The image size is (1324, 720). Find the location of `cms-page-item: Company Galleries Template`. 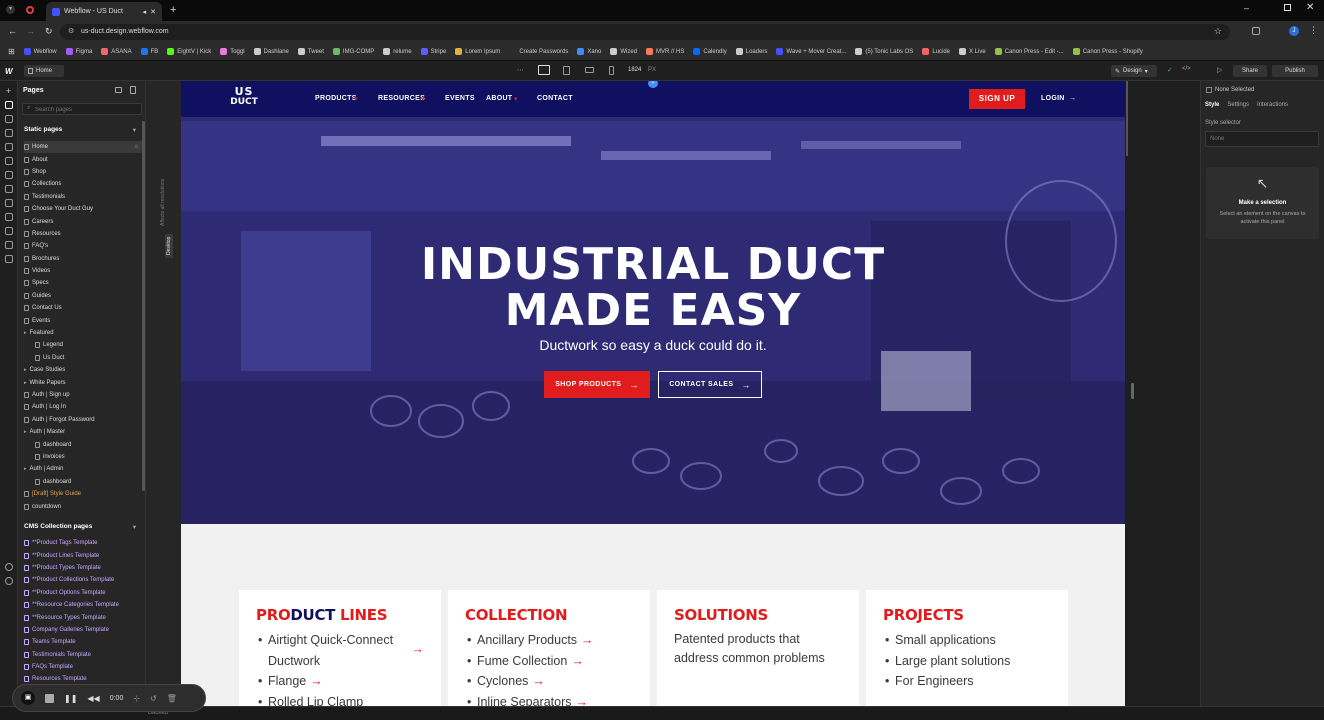

cms-page-item: Company Galleries Template is located at coordinates (83, 630).